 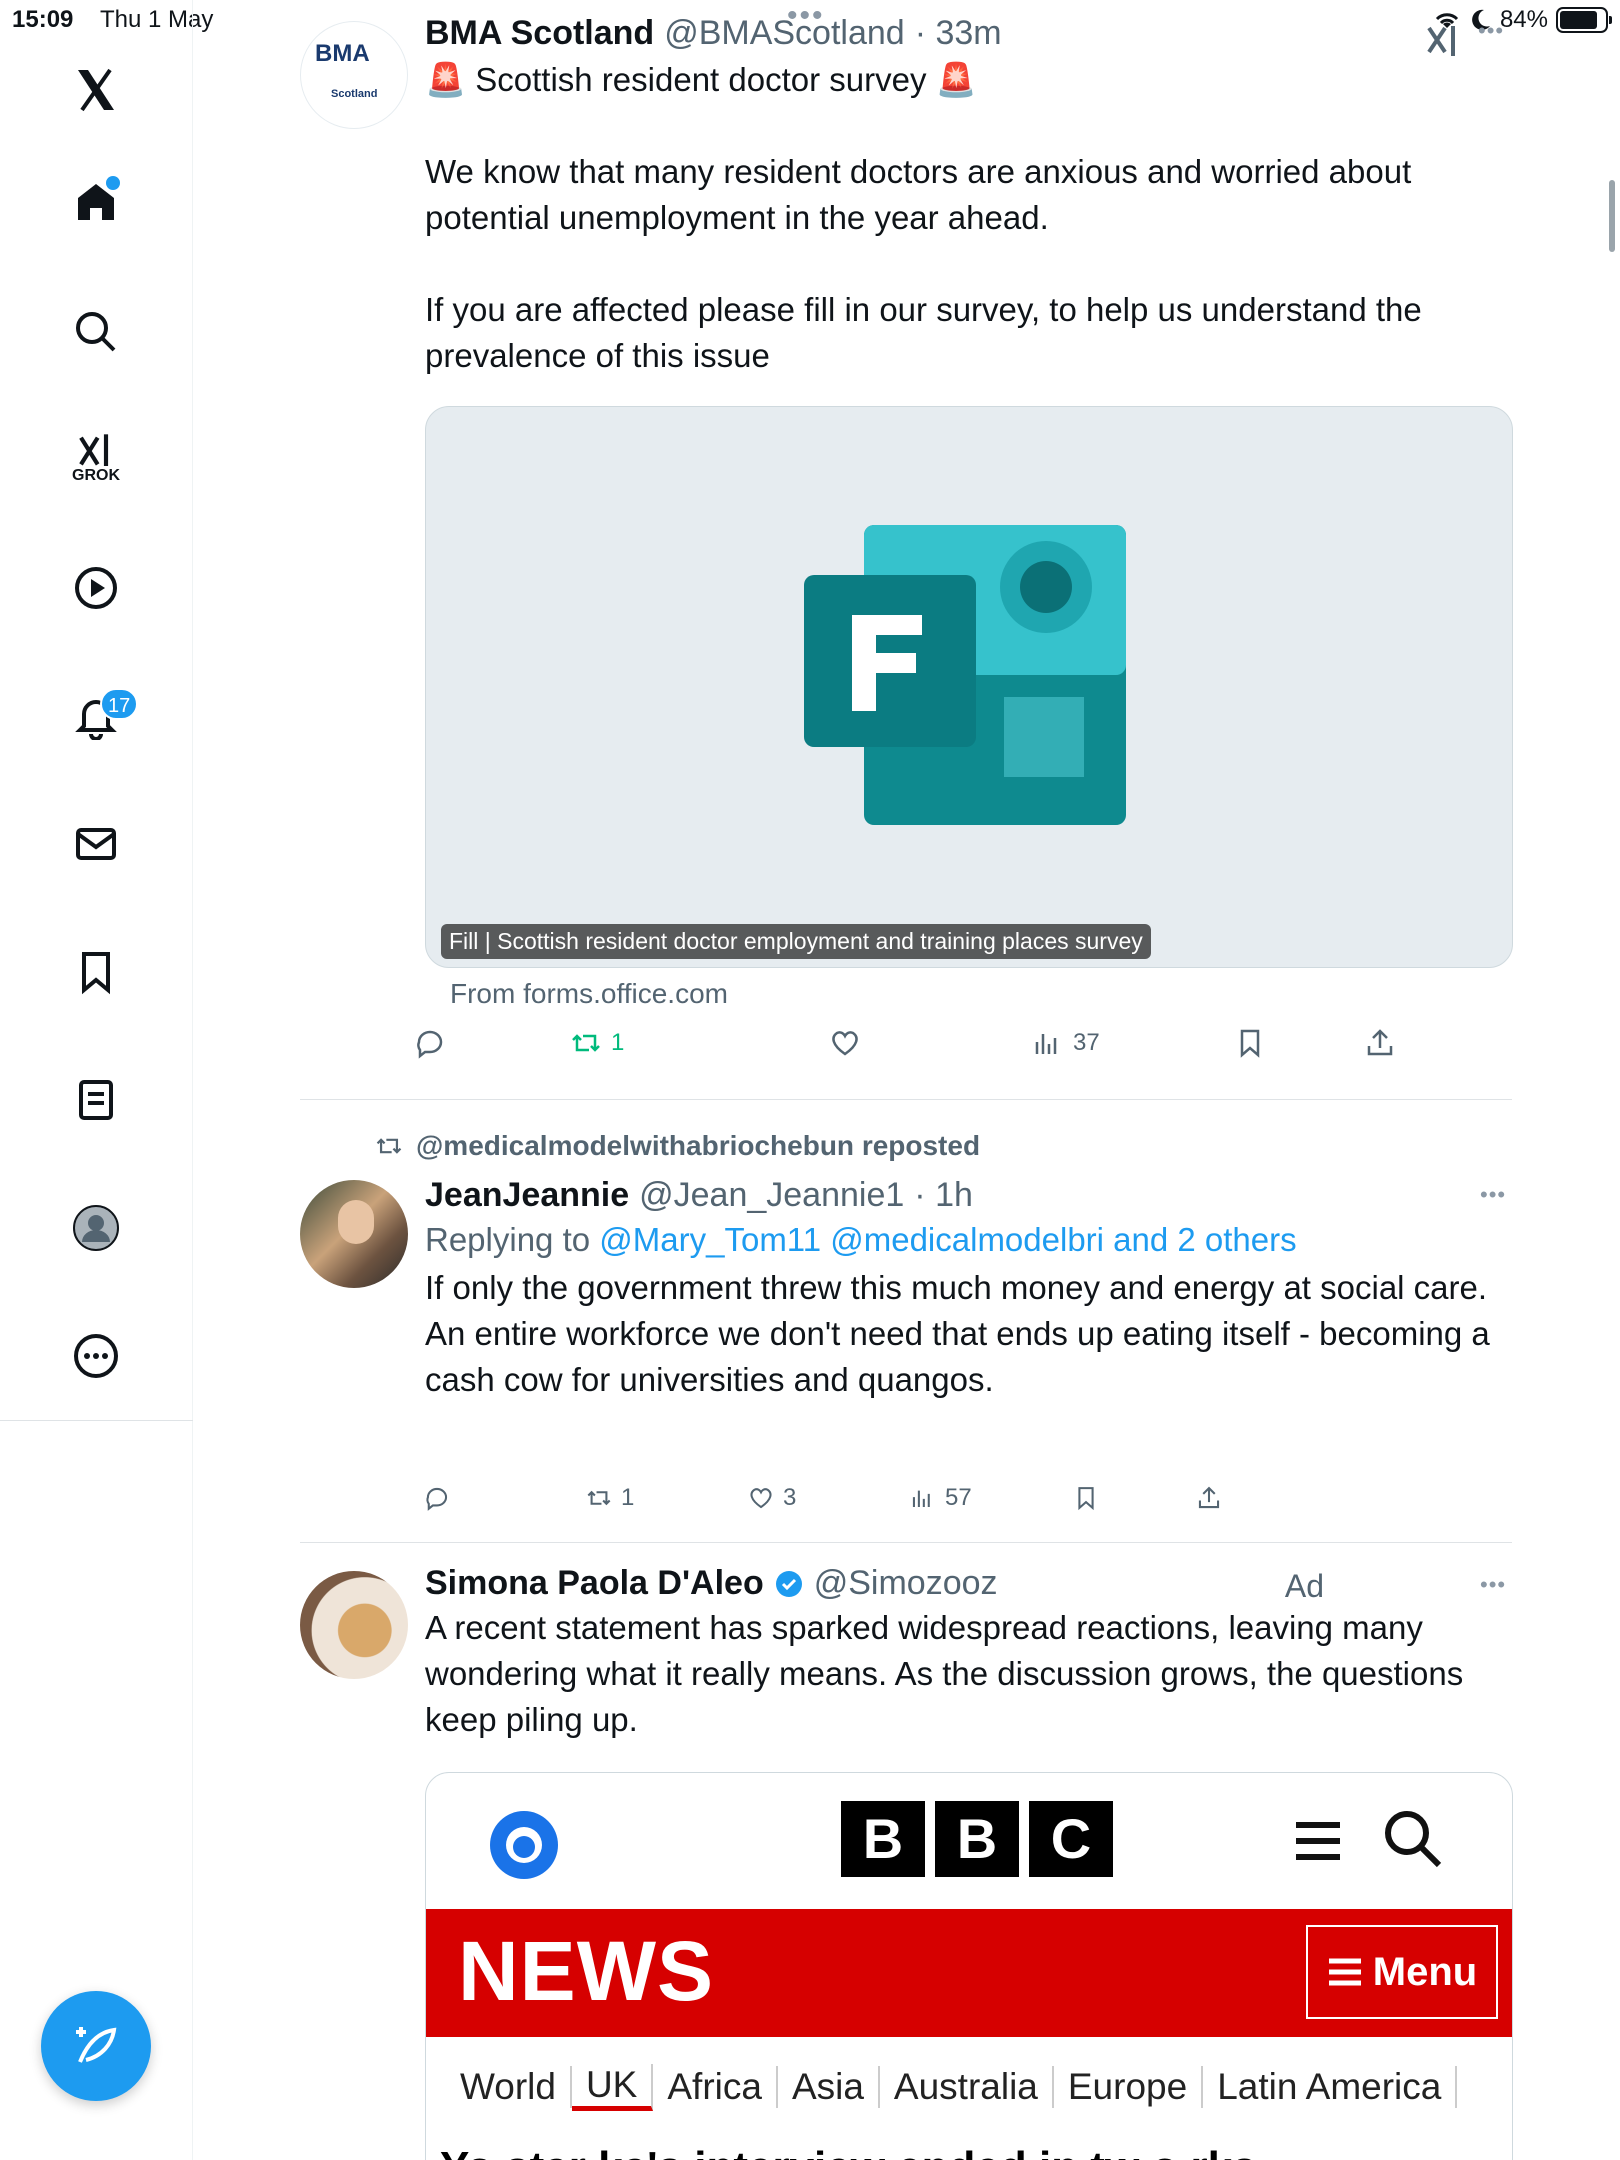 I want to click on avatar: BMA Scotland, so click(x=354, y=75).